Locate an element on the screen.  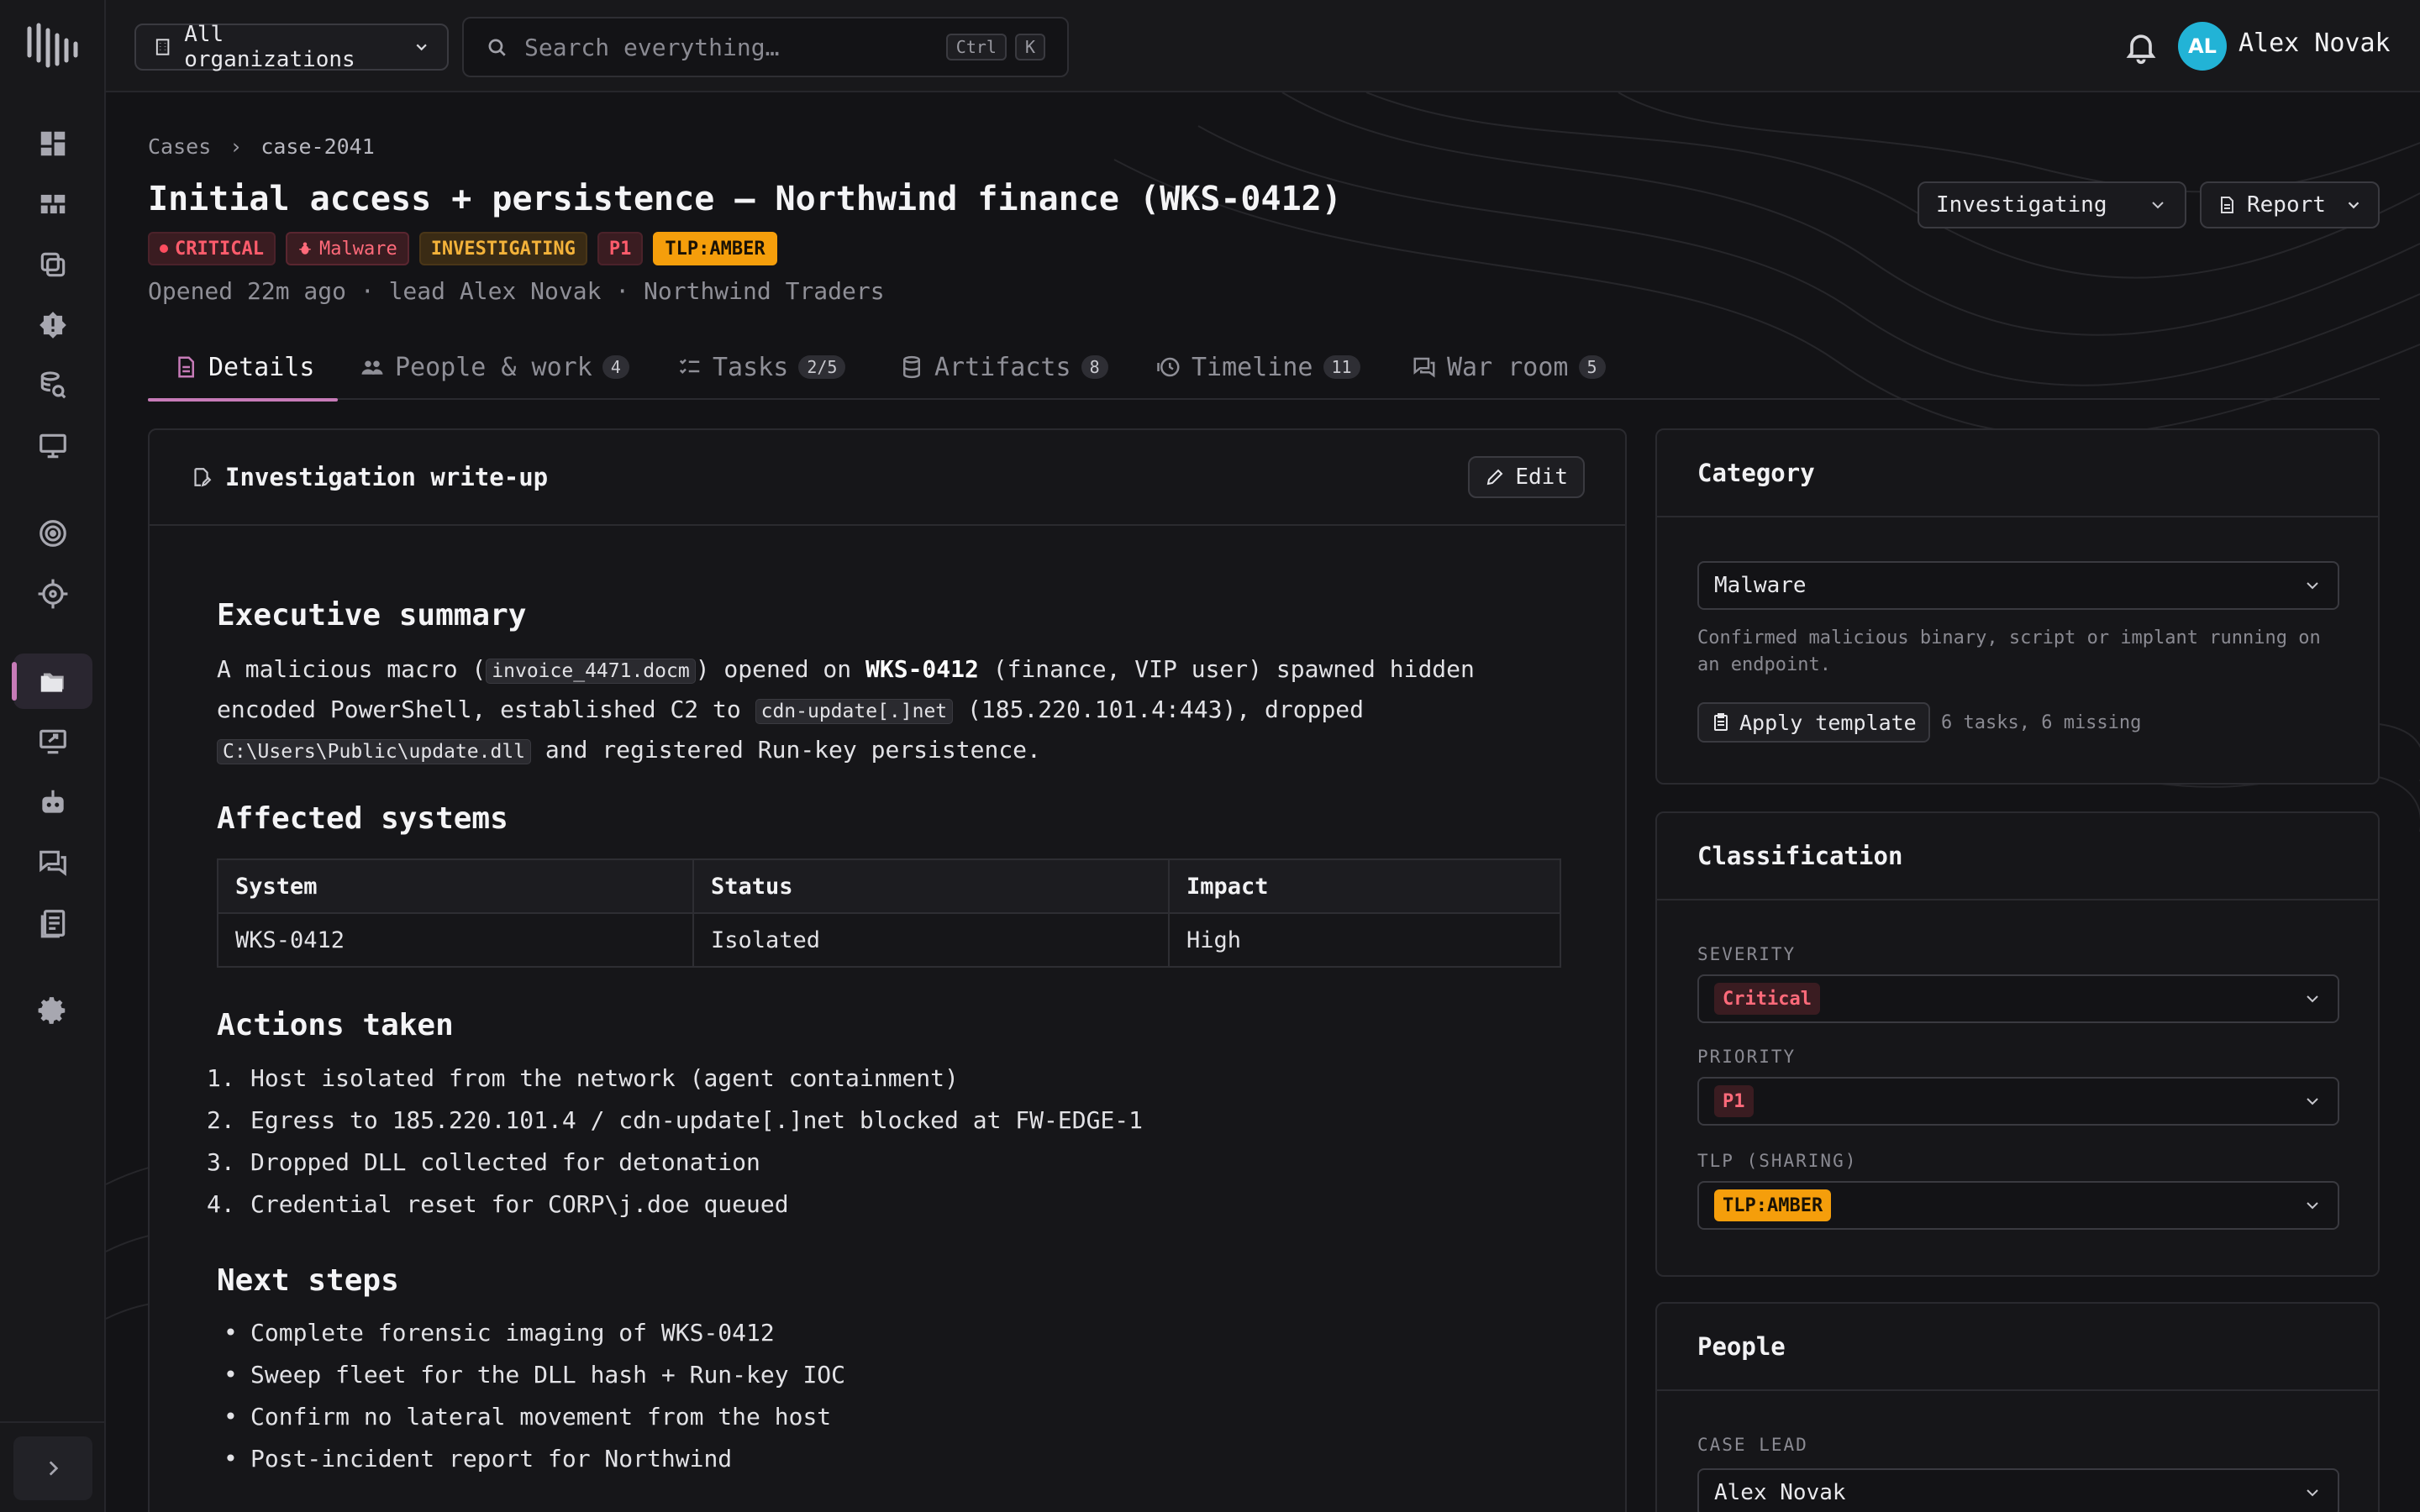
case-lead-select: Alex Novak is located at coordinates (2018, 1490).